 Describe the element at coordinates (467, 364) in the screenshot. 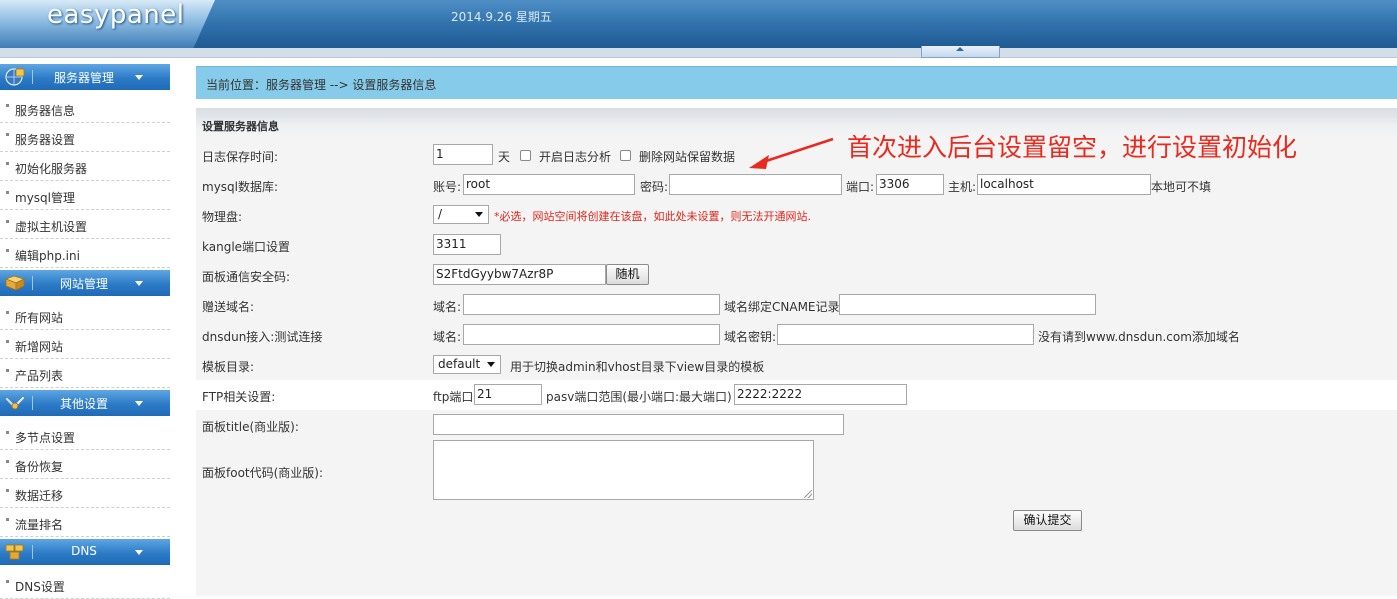

I see `template-select: default` at that location.